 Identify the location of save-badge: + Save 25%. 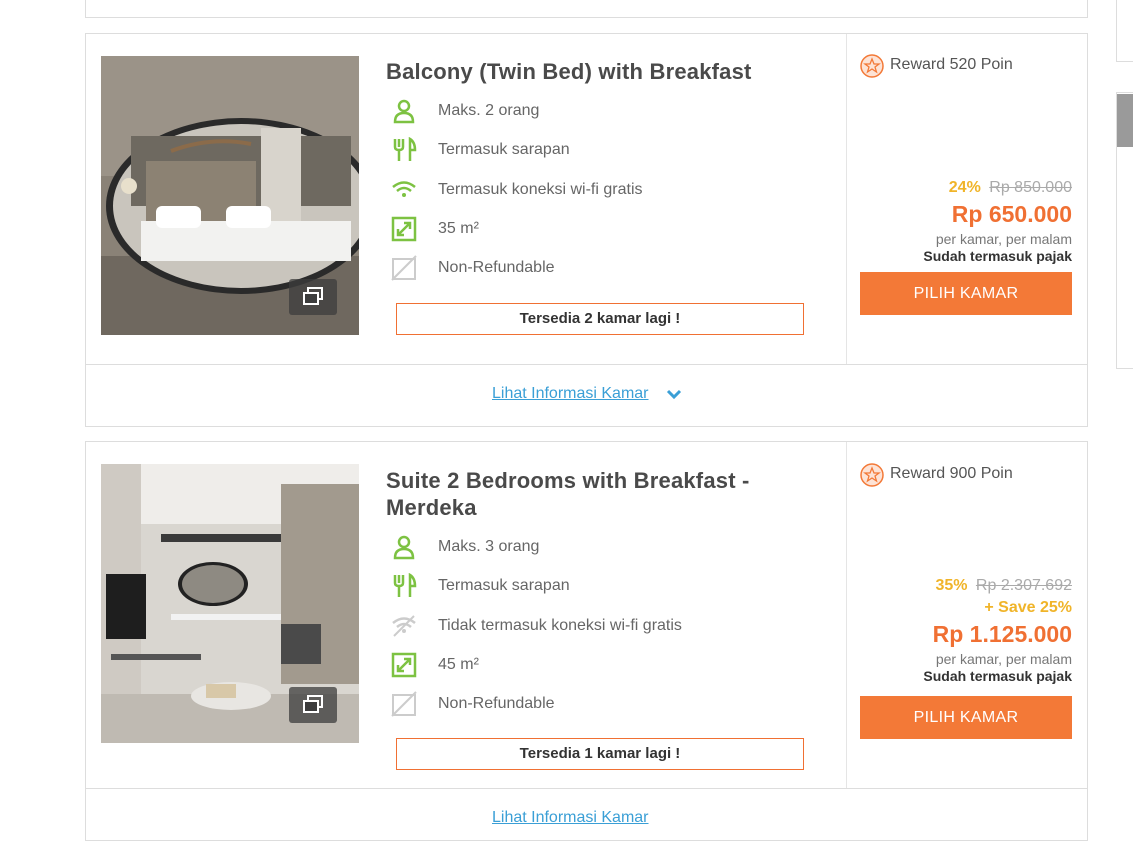
(1028, 607).